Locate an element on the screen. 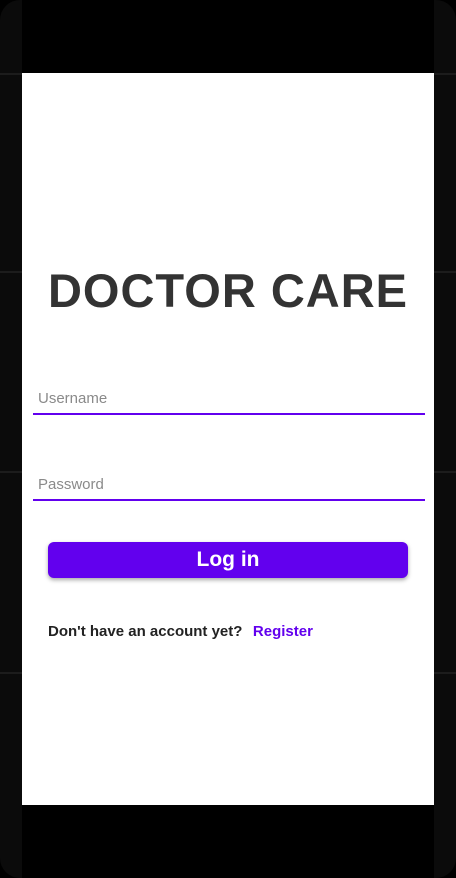 Image resolution: width=456 pixels, height=878 pixels. status-bar-area is located at coordinates (228, 36).